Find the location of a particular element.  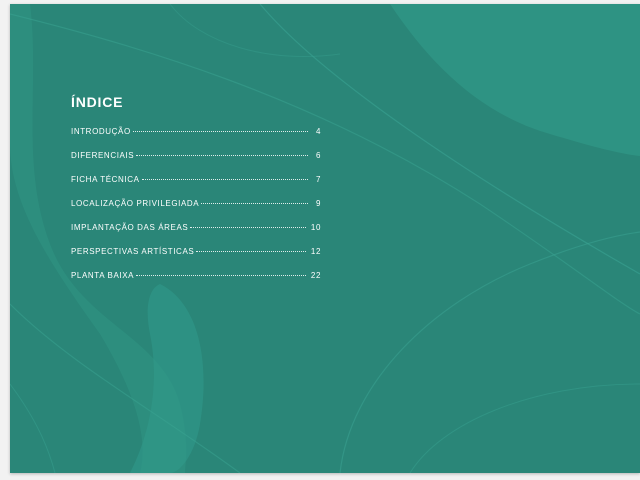

toc-entry-label: FICHA TÉCNICA is located at coordinates (105, 179).